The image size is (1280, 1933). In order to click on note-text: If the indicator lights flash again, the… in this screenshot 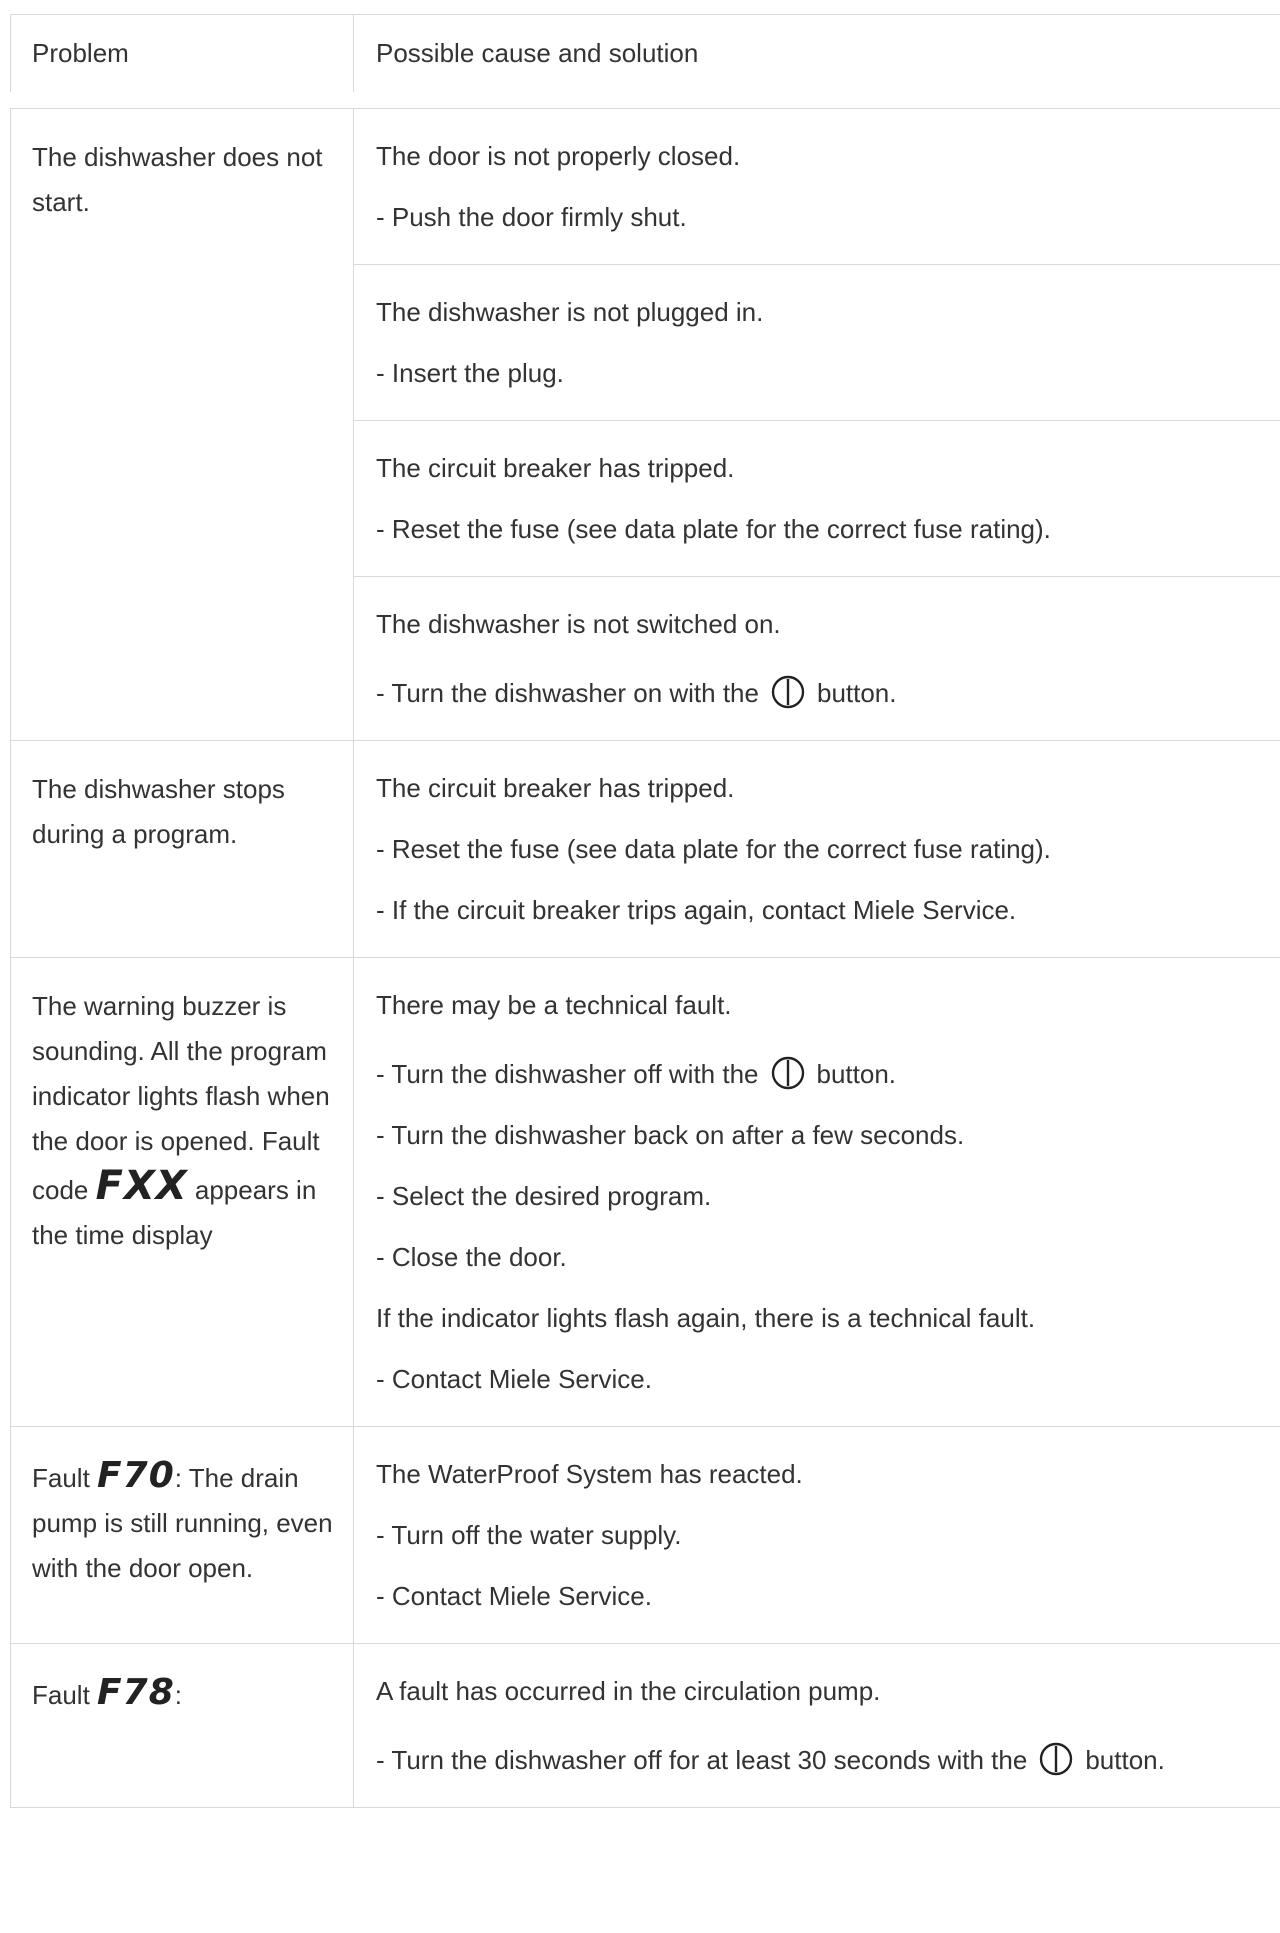, I will do `click(706, 1318)`.